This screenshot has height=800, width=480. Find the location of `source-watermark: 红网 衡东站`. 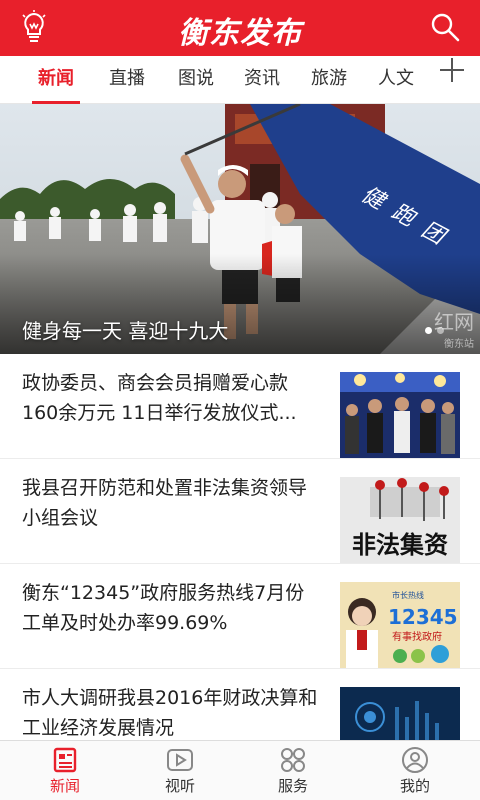

source-watermark: 红网 衡东站 is located at coordinates (454, 328).